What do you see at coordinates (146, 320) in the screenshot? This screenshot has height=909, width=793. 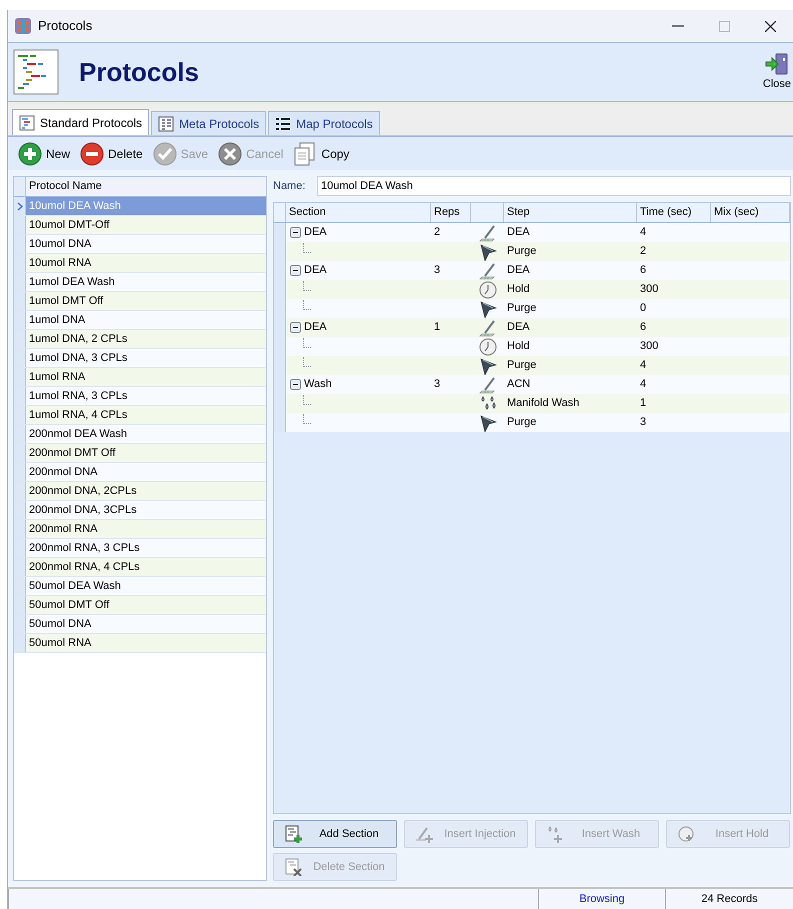 I see `protocol-list-item: 1umol DNA` at bounding box center [146, 320].